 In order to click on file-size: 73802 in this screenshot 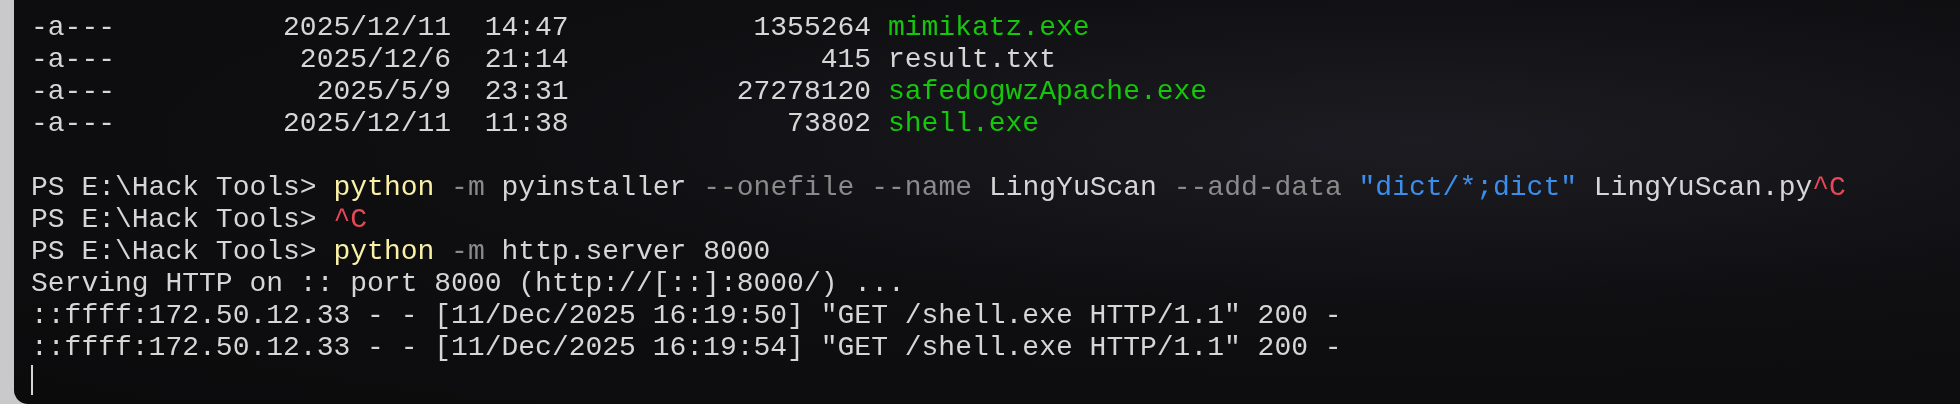, I will do `click(829, 124)`.